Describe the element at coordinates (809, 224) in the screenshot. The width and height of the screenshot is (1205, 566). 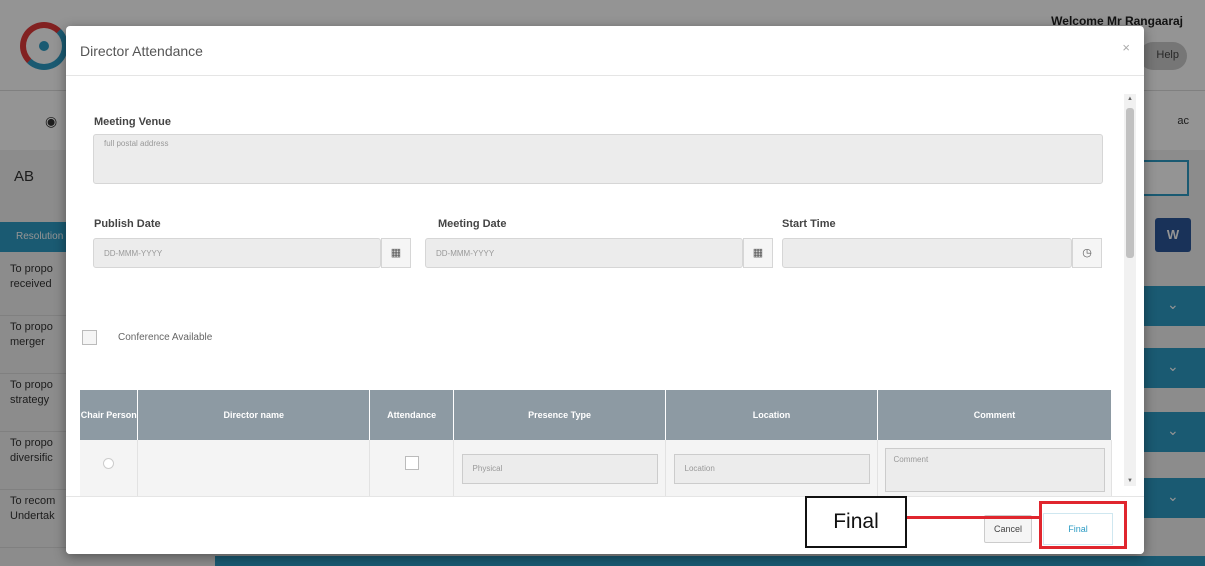
I see `start-time-label: Start Time` at that location.